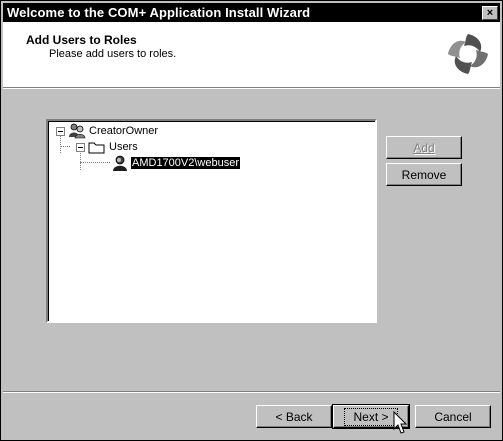 The height and width of the screenshot is (441, 503). I want to click on add-button: Add, so click(424, 147).